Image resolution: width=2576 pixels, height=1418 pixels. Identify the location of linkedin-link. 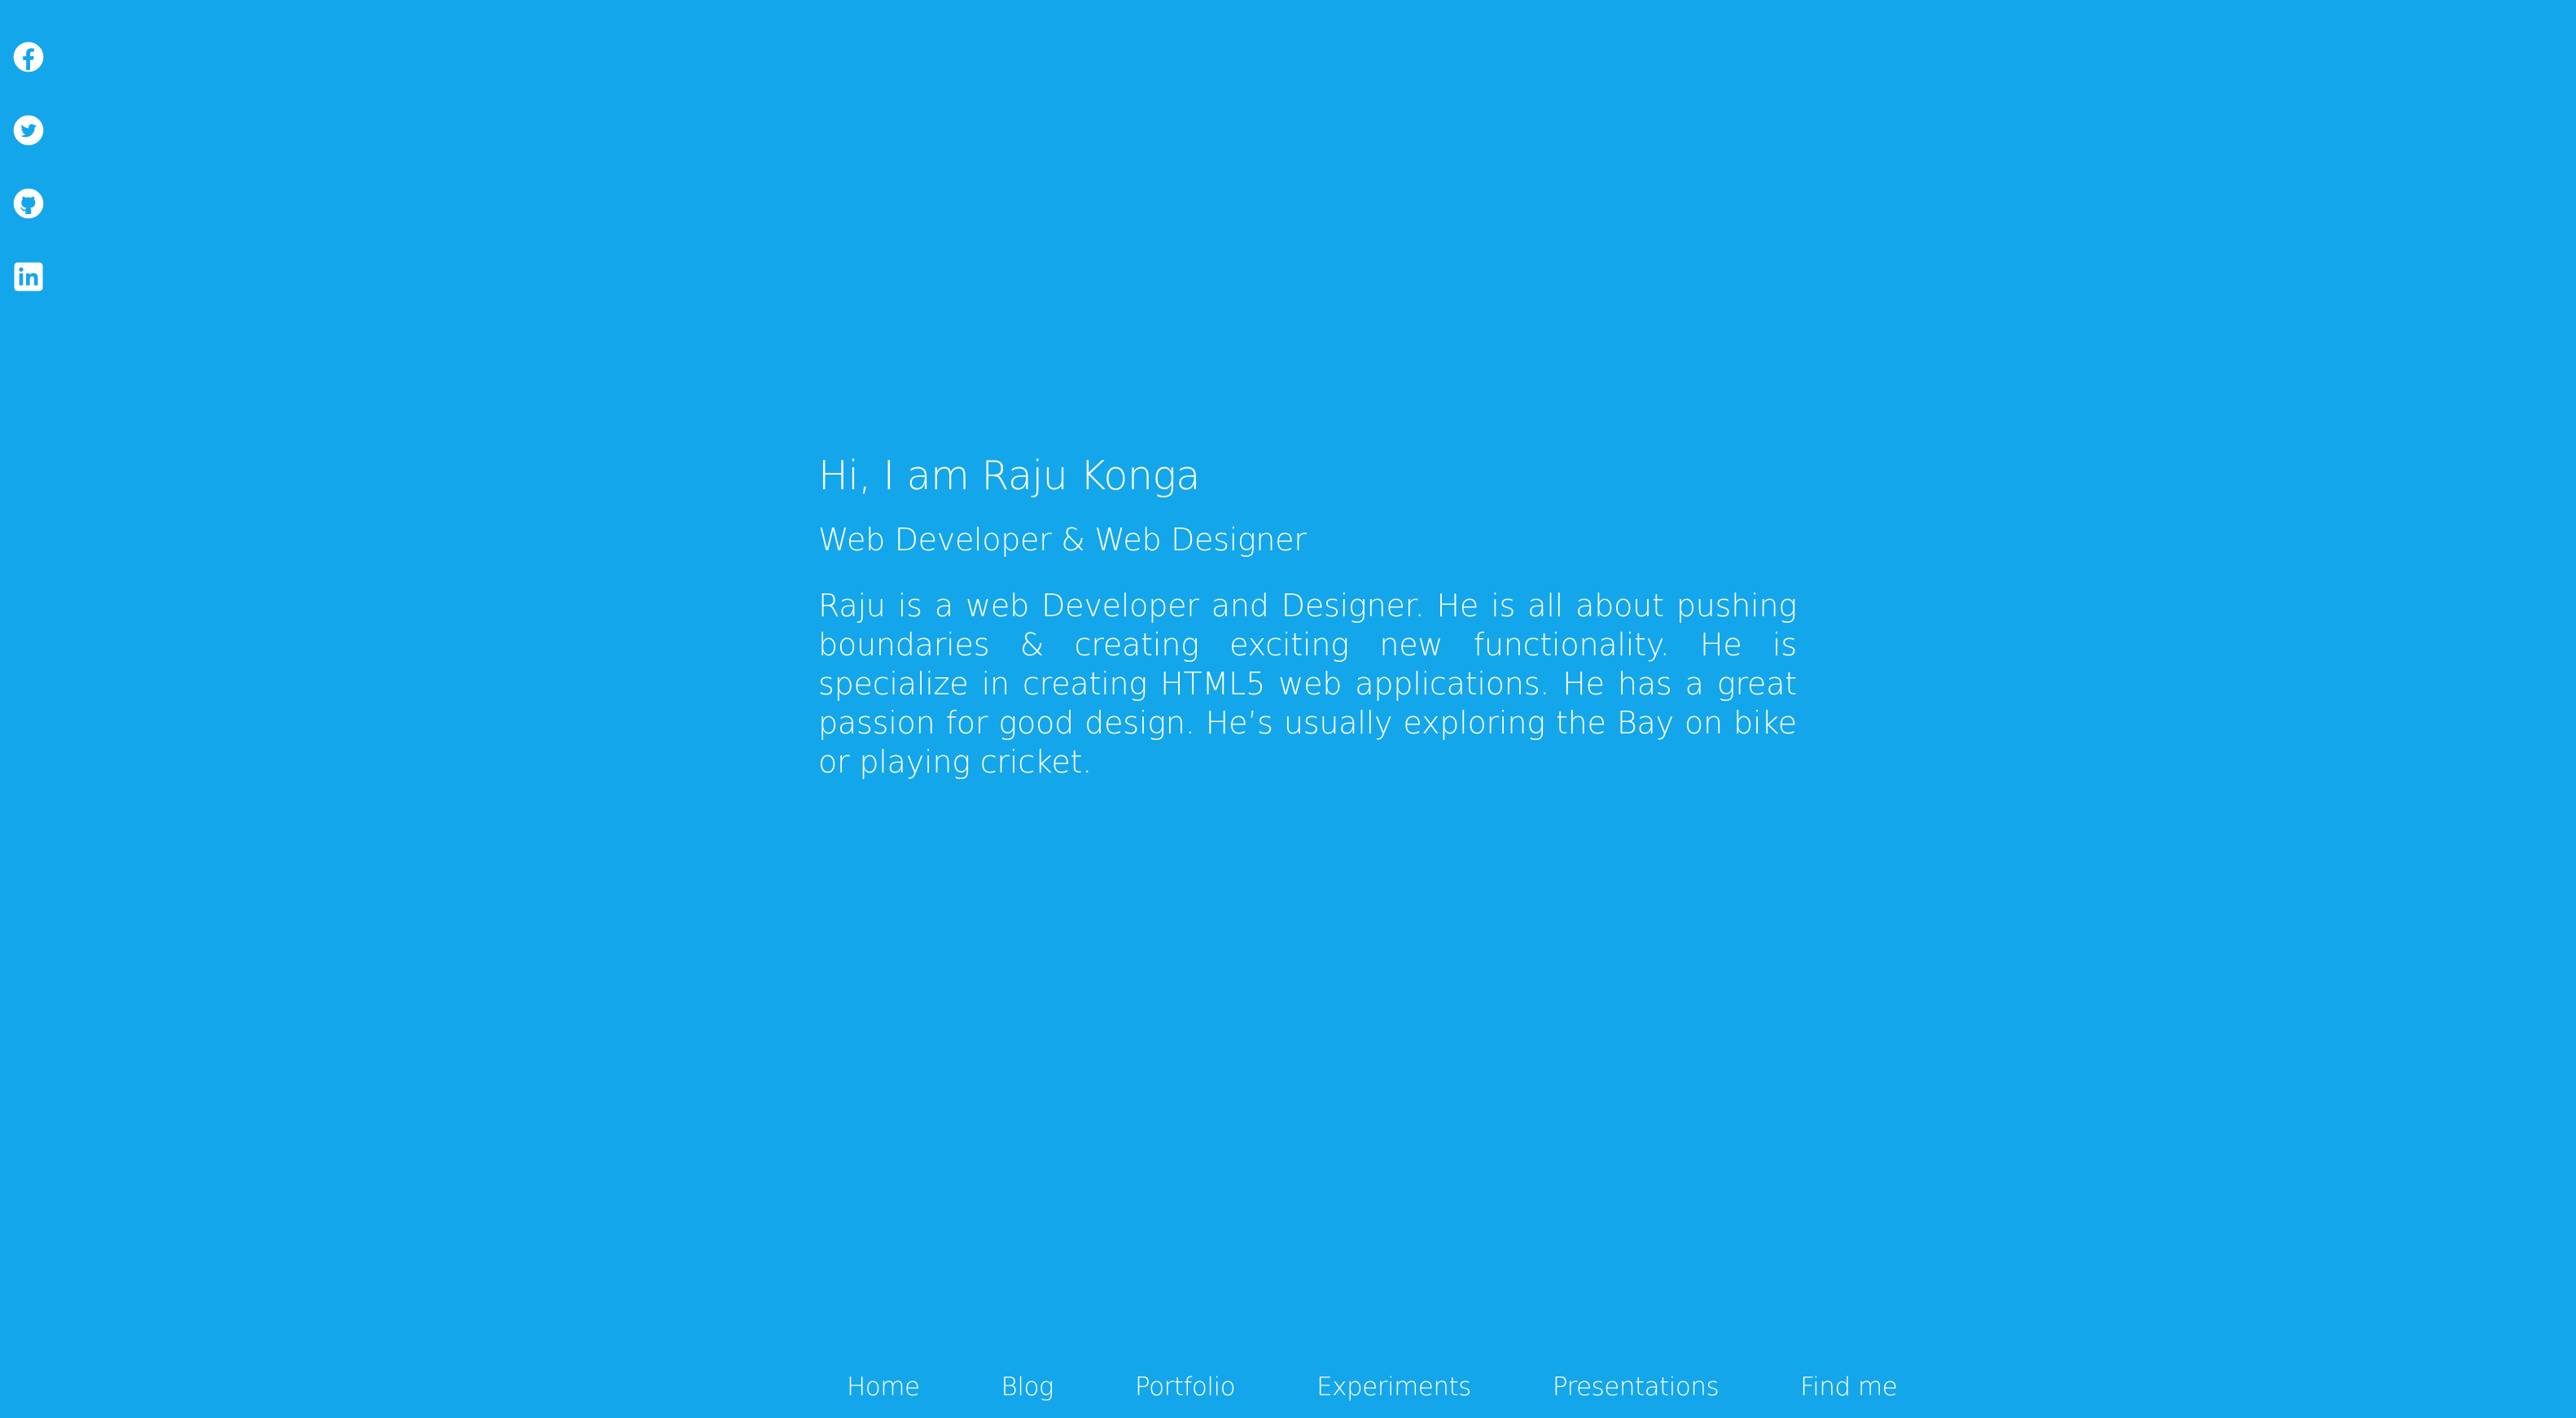
(28, 276).